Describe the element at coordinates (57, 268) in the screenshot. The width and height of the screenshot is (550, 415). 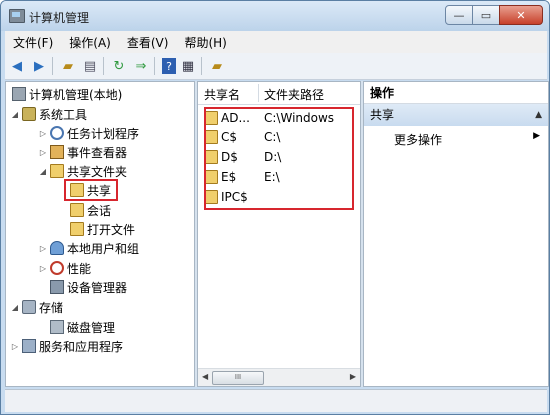
I see `performance-icon` at that location.